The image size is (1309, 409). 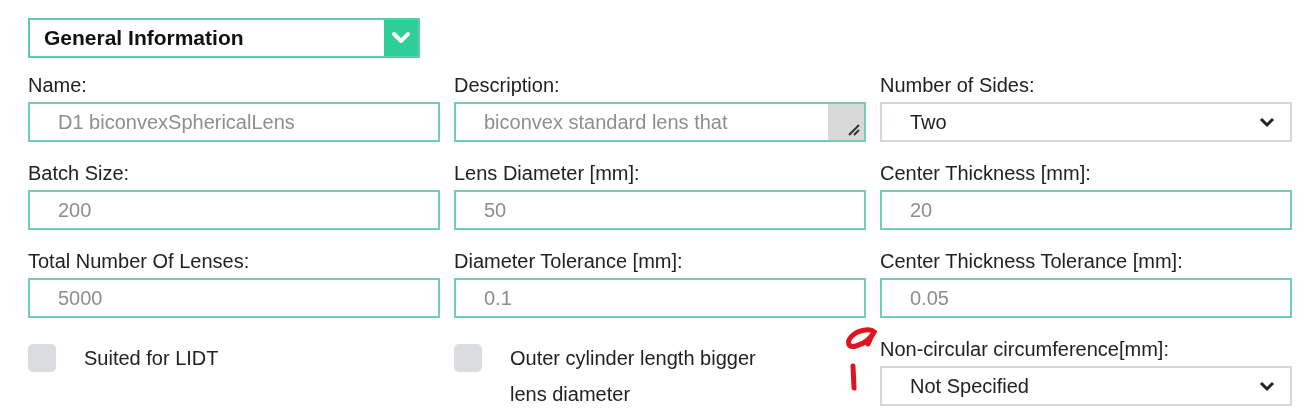 I want to click on field-label: Total Number Of Lenses:, so click(x=139, y=261).